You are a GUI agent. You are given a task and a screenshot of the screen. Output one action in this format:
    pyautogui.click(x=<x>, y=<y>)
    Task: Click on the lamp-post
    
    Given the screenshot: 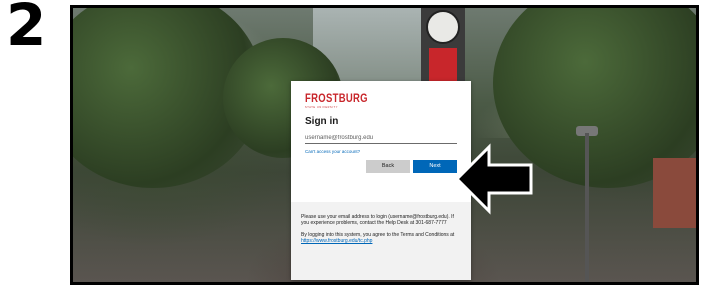 What is the action you would take?
    pyautogui.click(x=587, y=207)
    